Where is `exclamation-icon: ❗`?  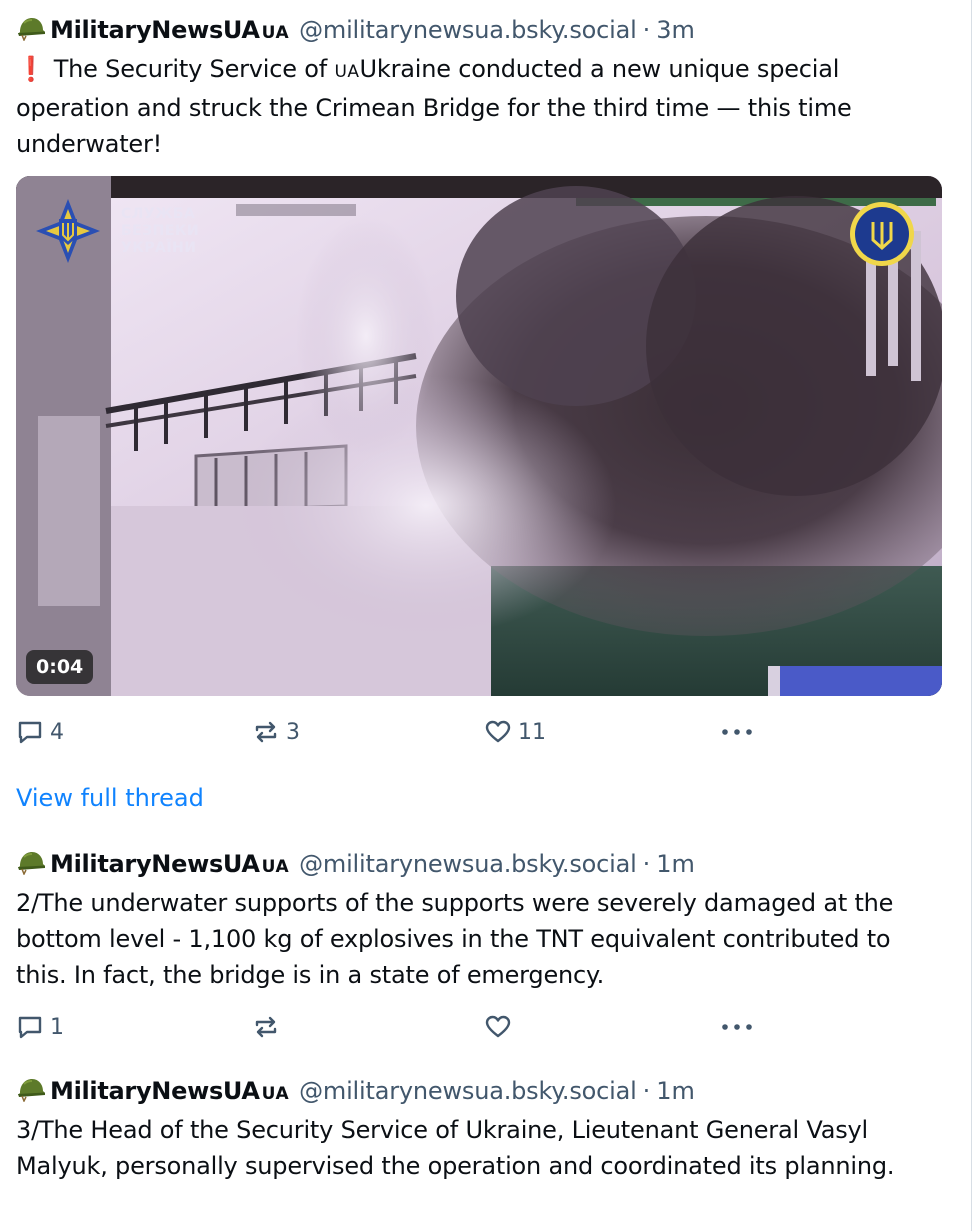
exclamation-icon: ❗ is located at coordinates (31, 69).